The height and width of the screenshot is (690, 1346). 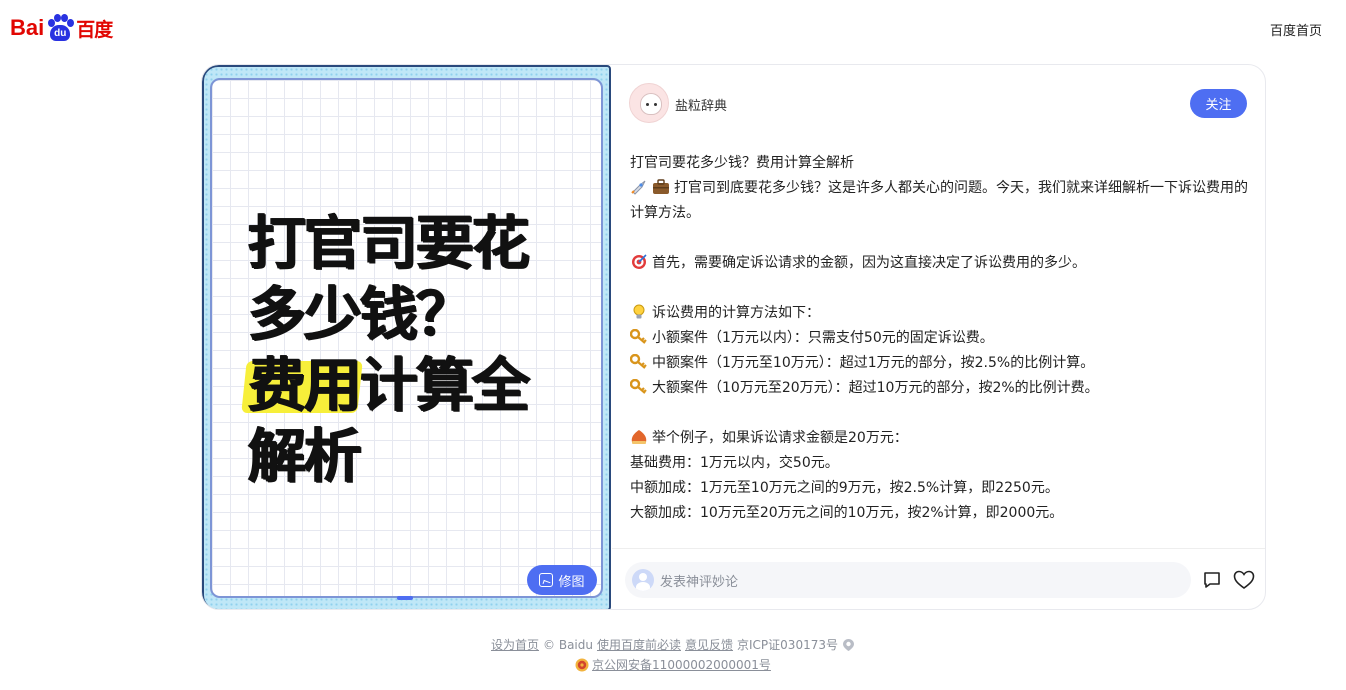 What do you see at coordinates (908, 580) in the screenshot?
I see `comment-input: 发表神评妙论` at bounding box center [908, 580].